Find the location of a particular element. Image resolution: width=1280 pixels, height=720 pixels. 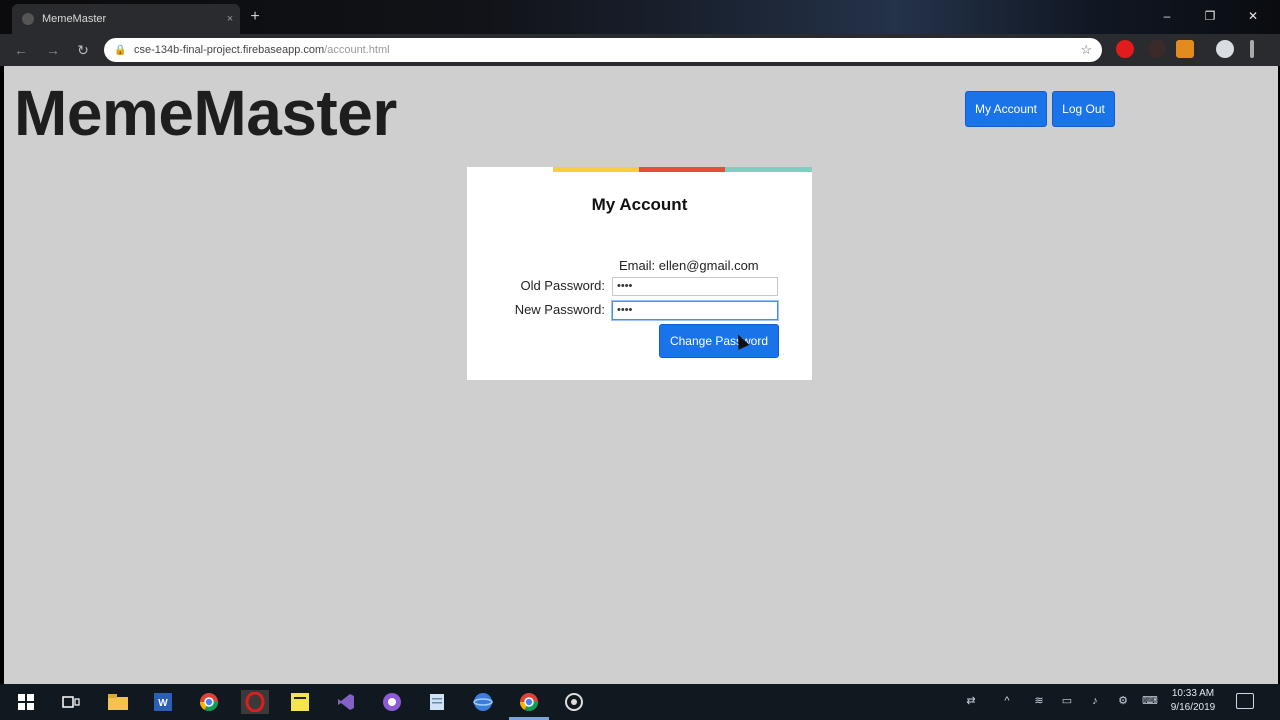

lock-icon: 🔒 is located at coordinates (120, 50).